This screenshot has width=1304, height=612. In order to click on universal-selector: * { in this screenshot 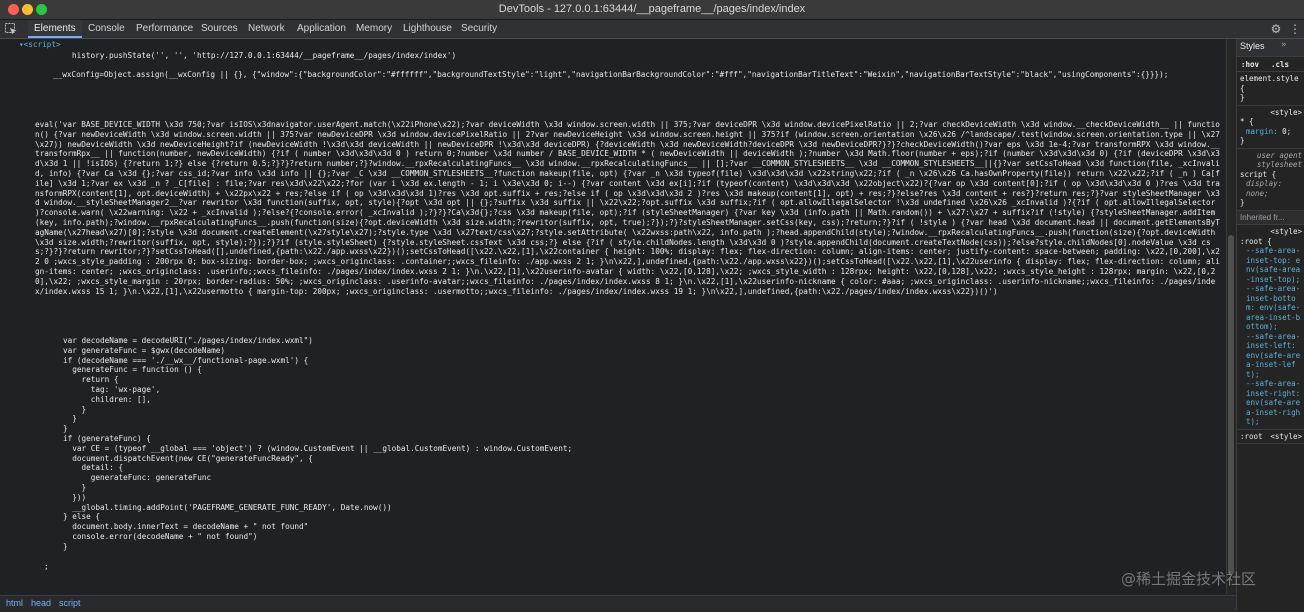, I will do `click(1247, 121)`.